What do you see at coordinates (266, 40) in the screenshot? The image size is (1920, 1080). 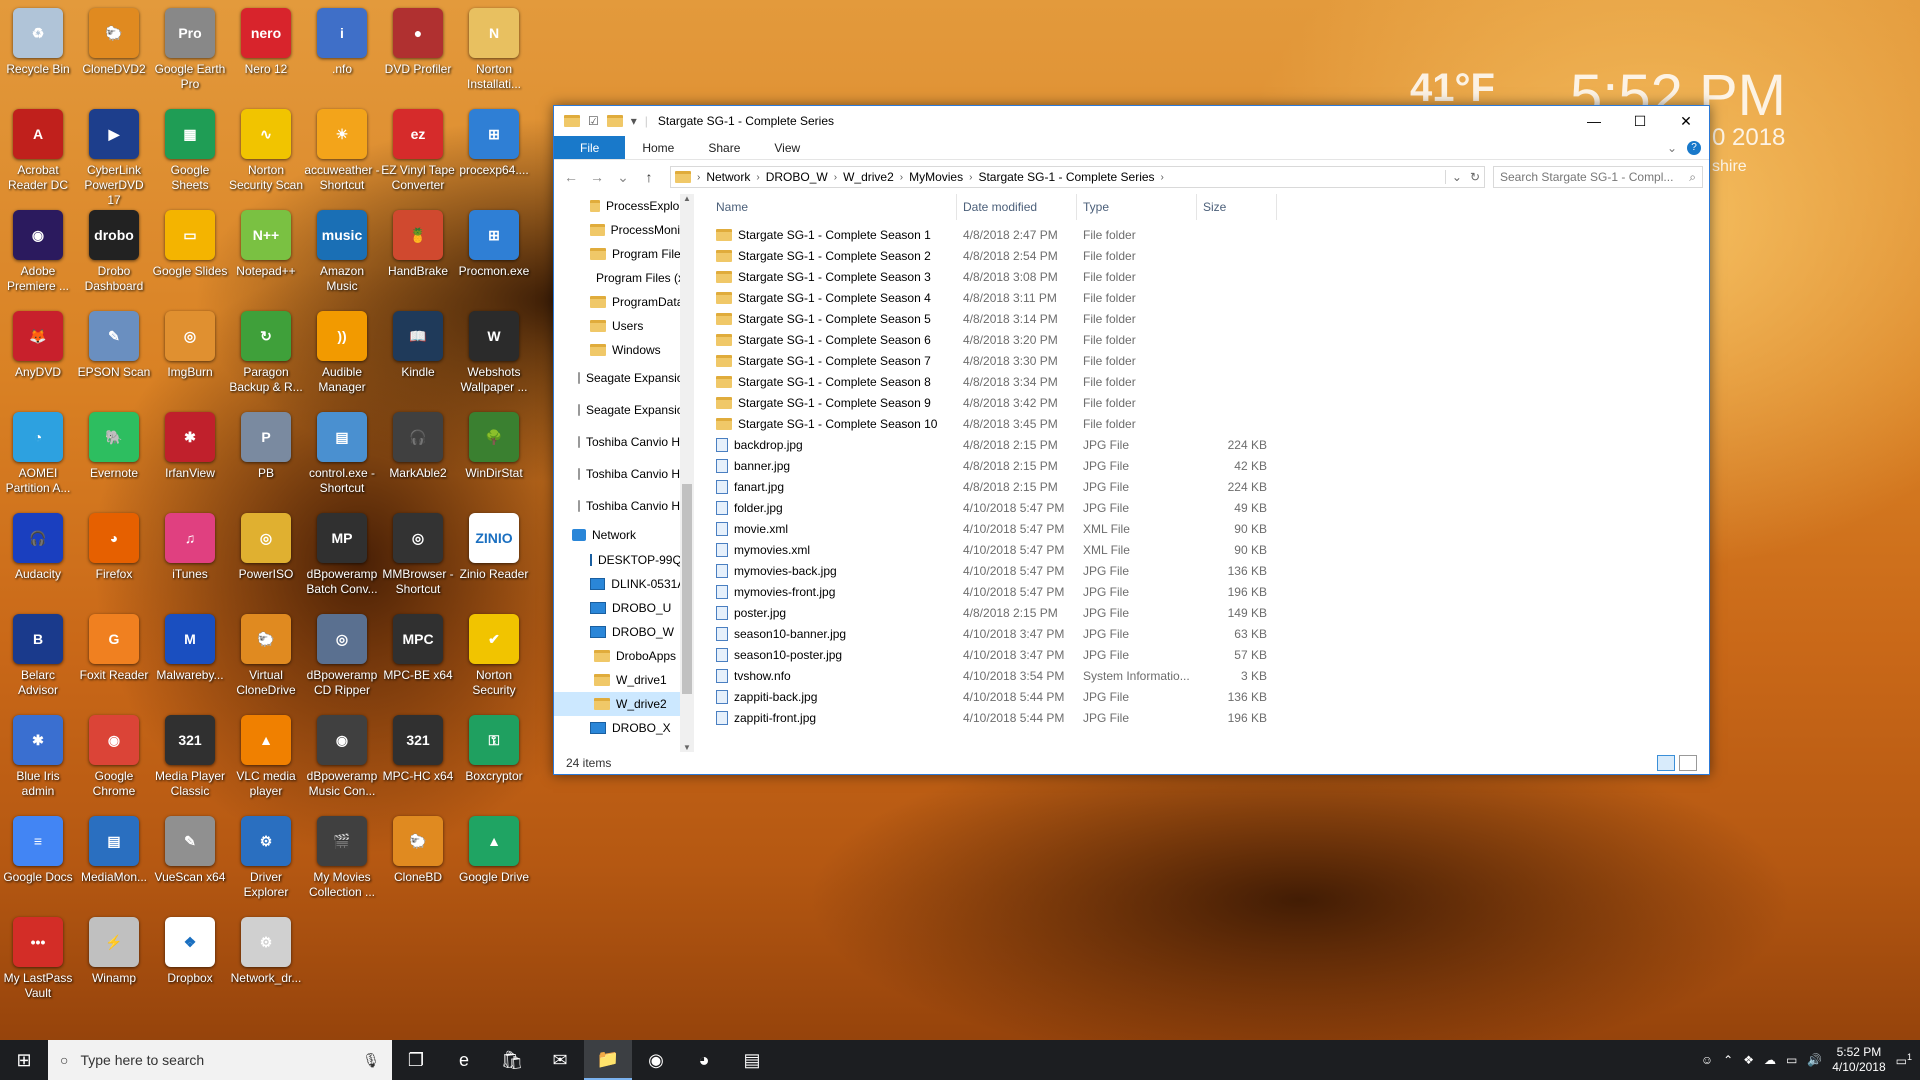 I see `desktop-shortcut: nero Nero 12` at bounding box center [266, 40].